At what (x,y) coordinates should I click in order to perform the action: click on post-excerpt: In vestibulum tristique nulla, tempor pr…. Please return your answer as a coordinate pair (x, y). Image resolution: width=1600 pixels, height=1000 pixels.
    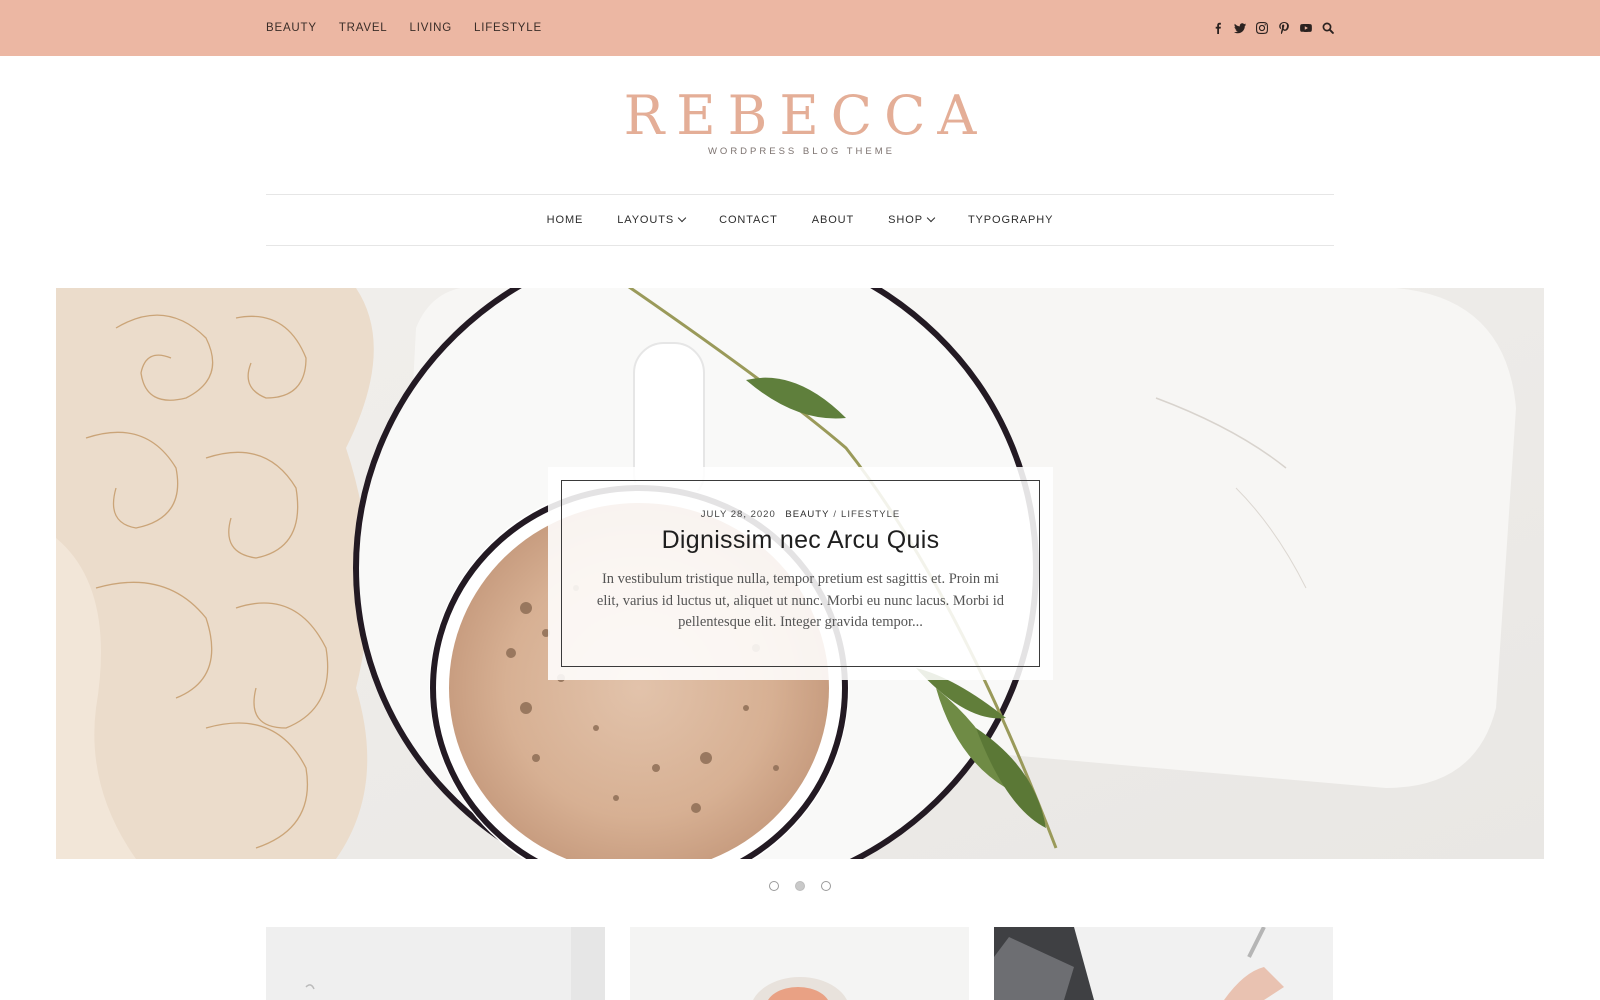
    Looking at the image, I should click on (800, 600).